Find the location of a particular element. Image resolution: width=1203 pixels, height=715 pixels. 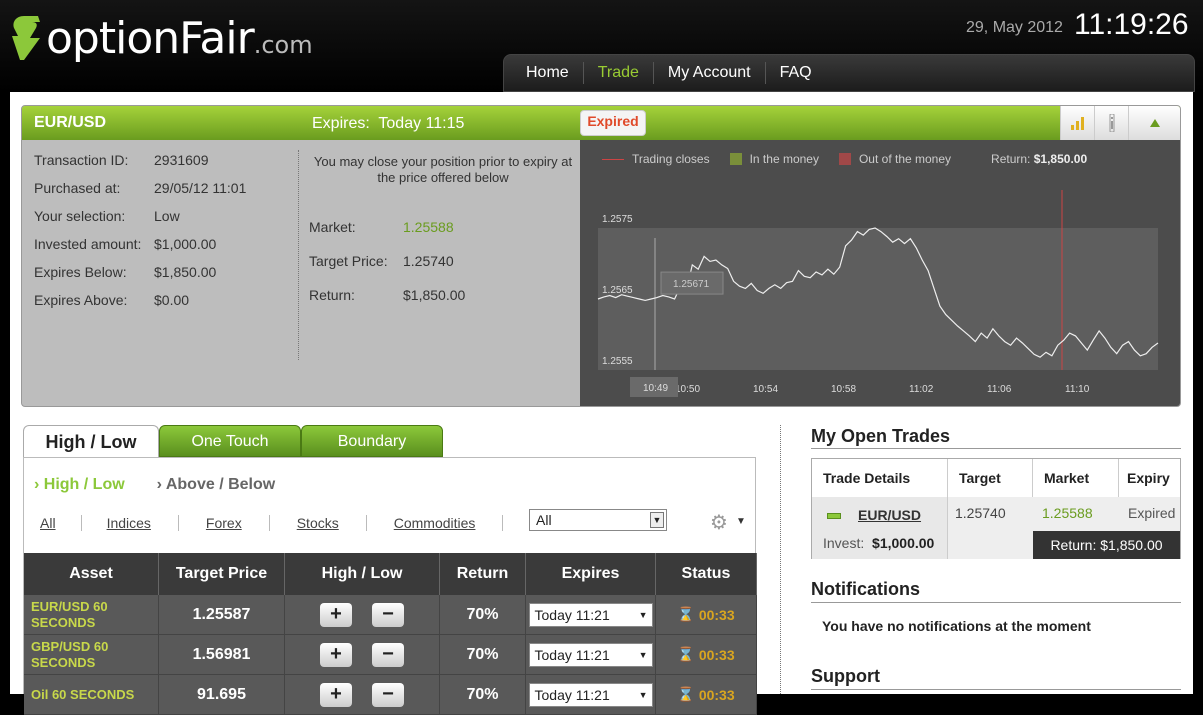

filter-indices: Indices is located at coordinates (143, 523).